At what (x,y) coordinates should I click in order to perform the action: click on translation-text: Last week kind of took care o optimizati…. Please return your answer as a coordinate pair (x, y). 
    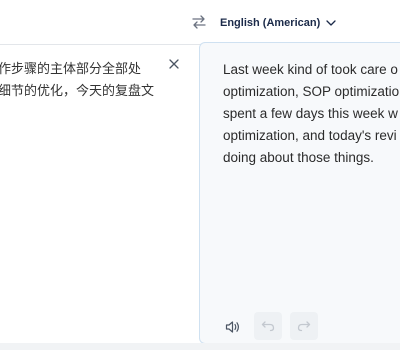
    Looking at the image, I should click on (311, 114).